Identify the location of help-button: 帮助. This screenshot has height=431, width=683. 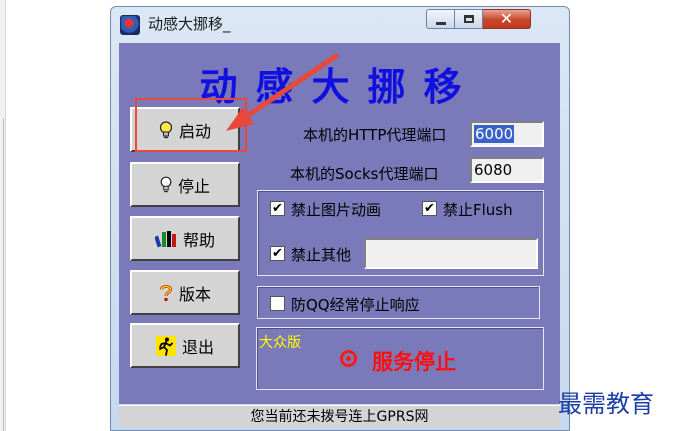
(185, 238).